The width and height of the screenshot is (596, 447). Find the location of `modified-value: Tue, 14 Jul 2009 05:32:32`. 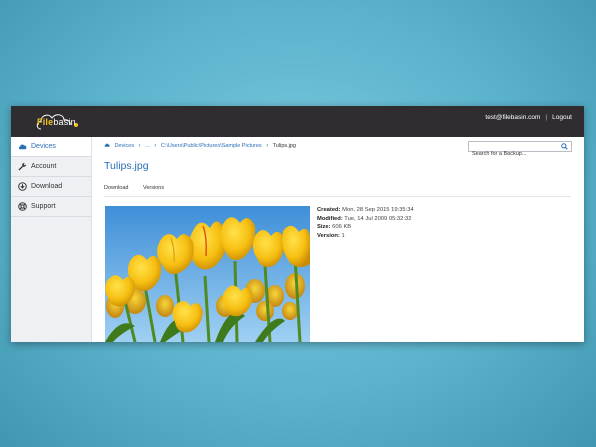

modified-value: Tue, 14 Jul 2009 05:32:32 is located at coordinates (378, 218).